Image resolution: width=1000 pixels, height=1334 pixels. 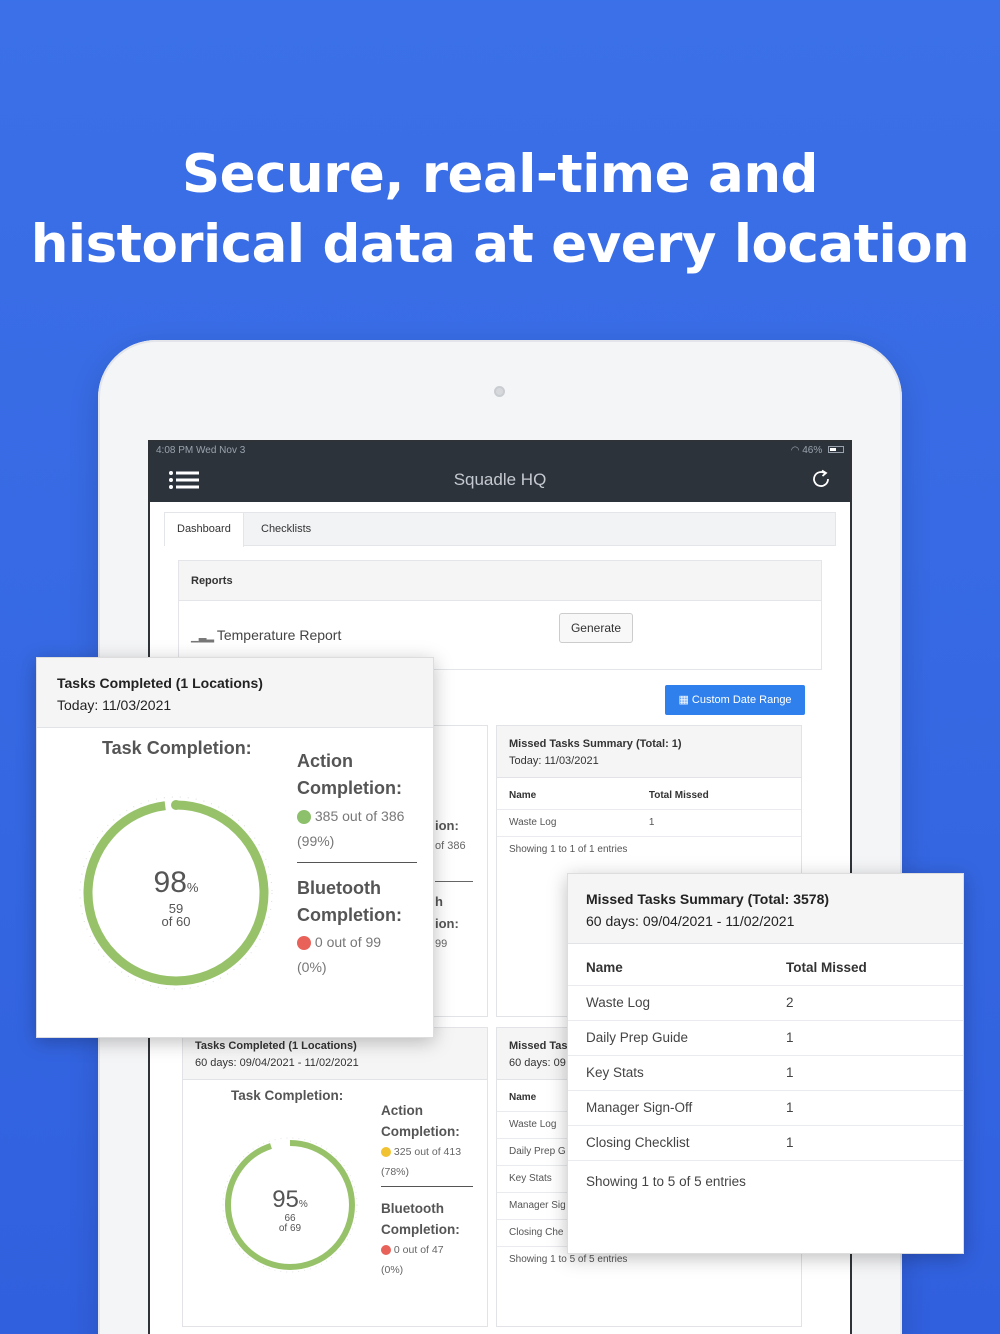 I want to click on ring-60-percent: 95, so click(x=285, y=1199).